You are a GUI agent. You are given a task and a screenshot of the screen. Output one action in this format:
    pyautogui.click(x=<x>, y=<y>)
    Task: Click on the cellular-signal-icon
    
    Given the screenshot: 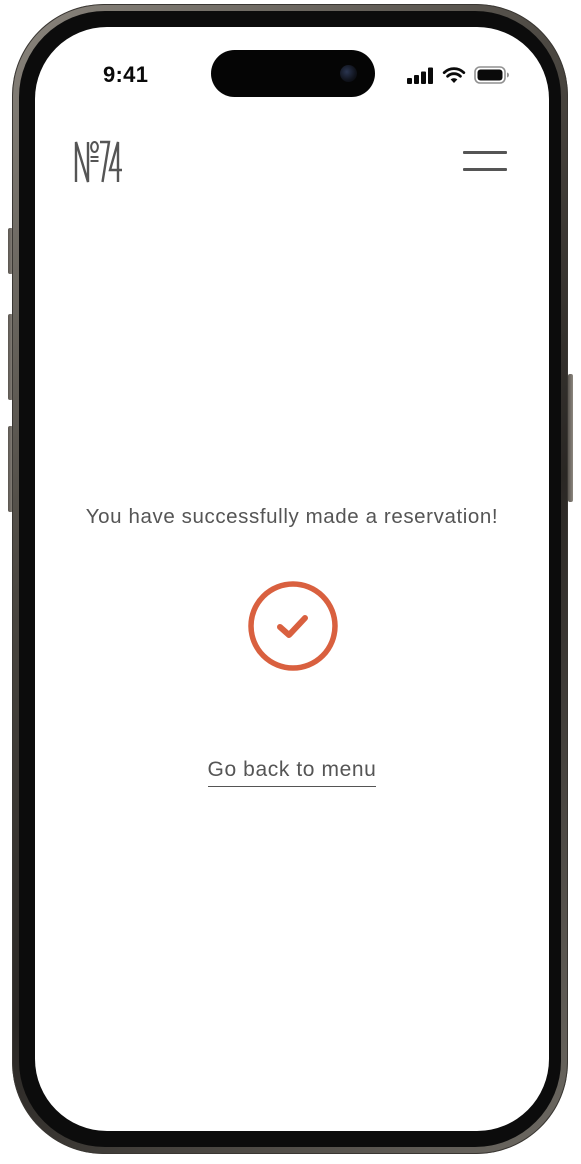 What is the action you would take?
    pyautogui.click(x=420, y=75)
    